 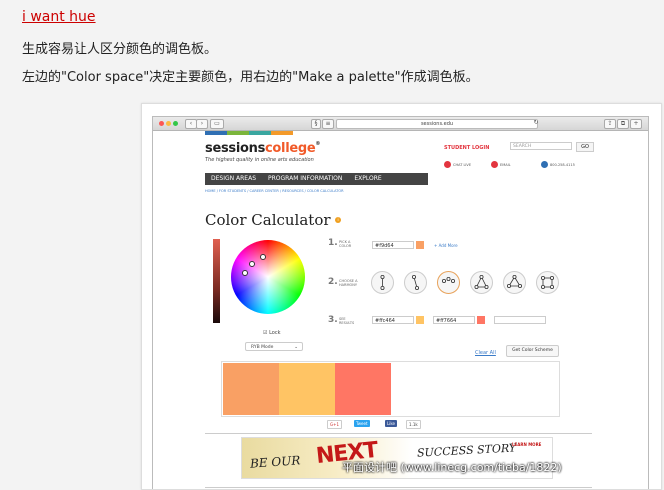 I want to click on description-line-1: 生成容易让人区分颜色的调色板。, so click(x=120, y=49).